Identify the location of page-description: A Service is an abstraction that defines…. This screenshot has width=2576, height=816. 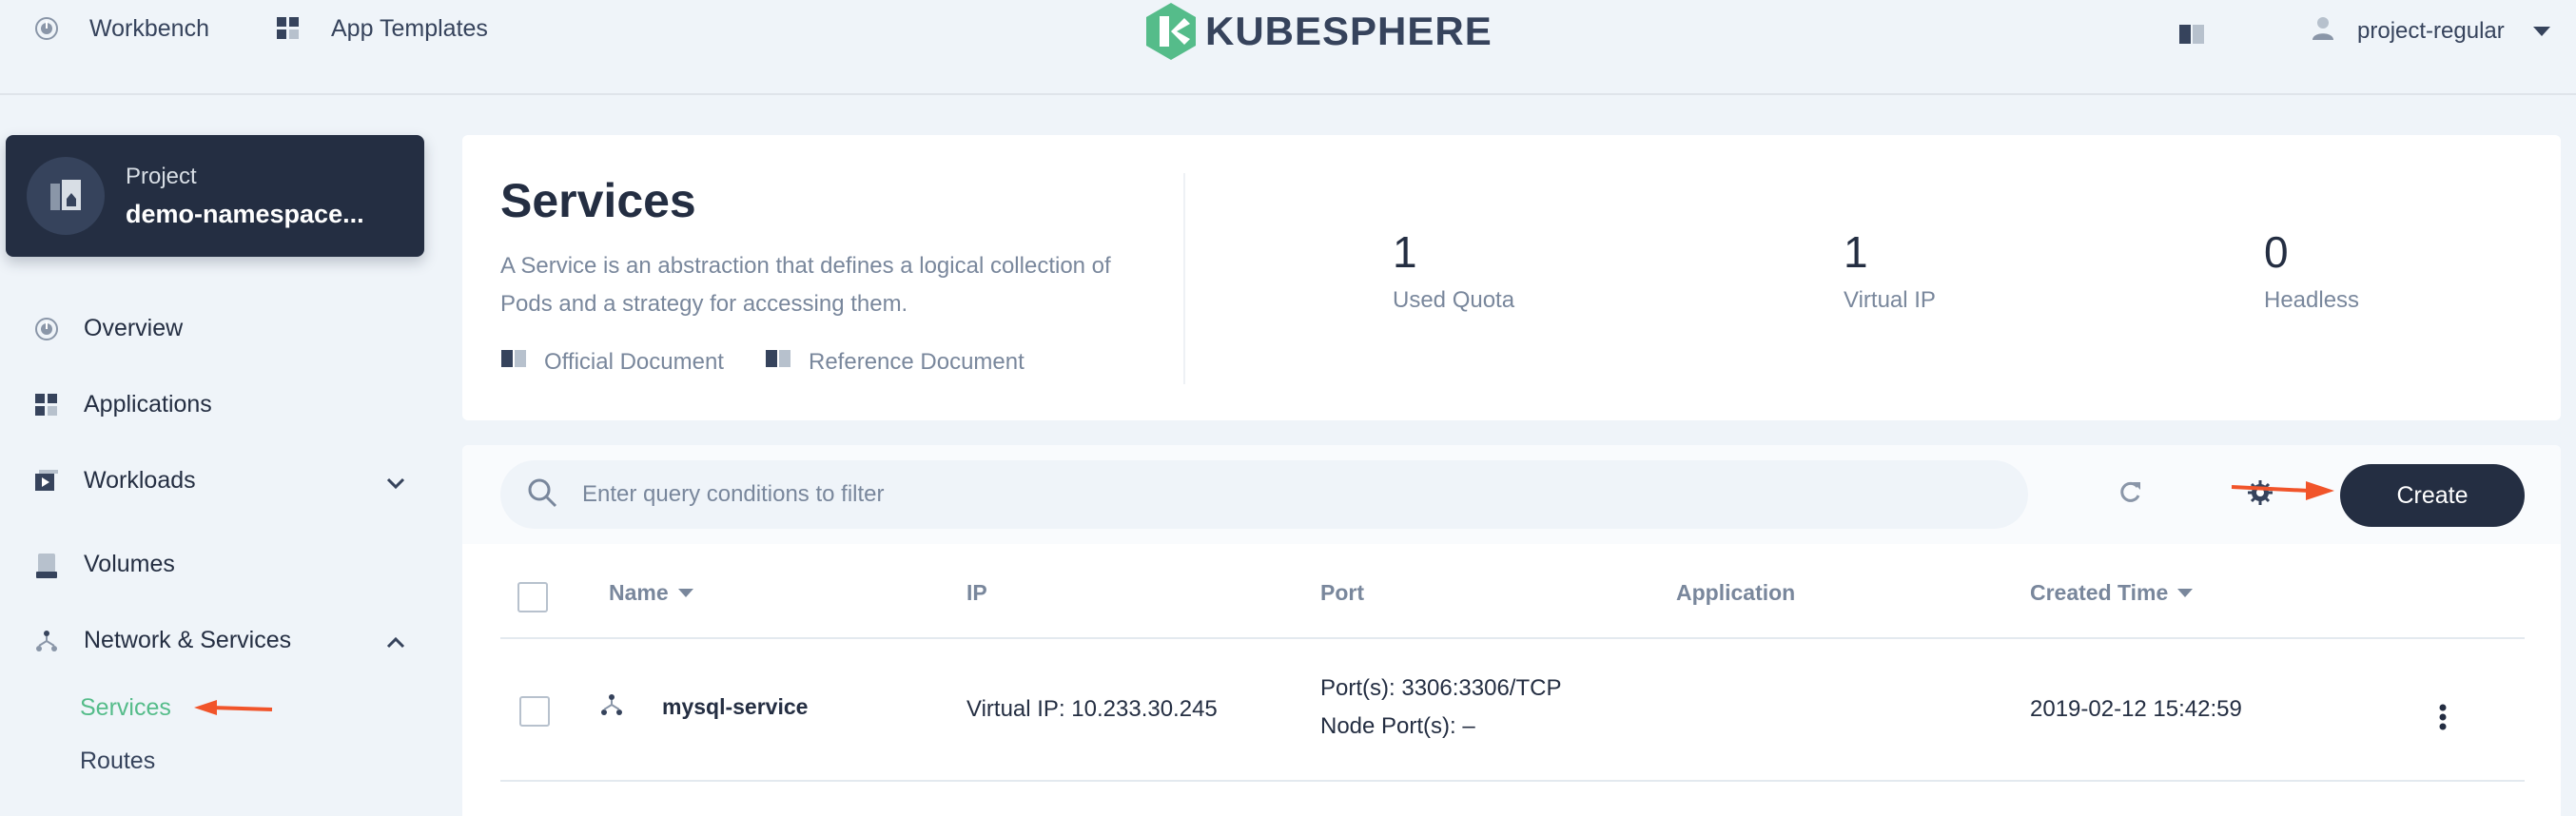
(806, 285).